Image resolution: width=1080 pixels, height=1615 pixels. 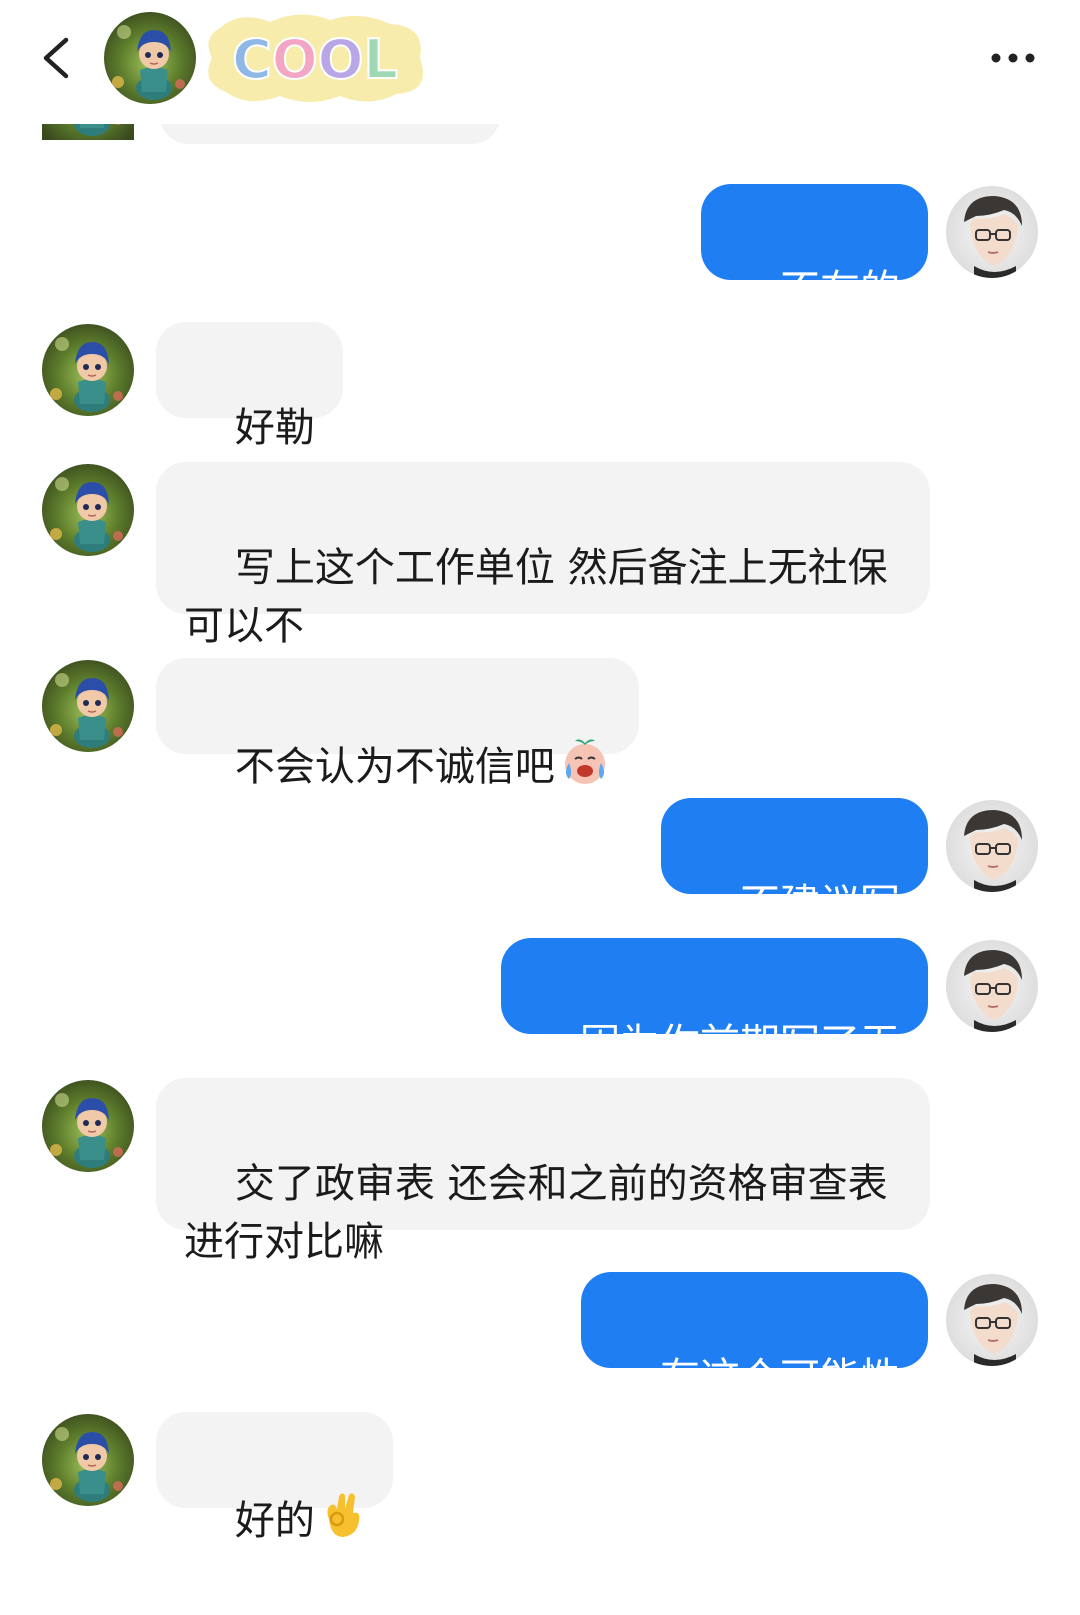 What do you see at coordinates (342, 1523) in the screenshot?
I see `ok-hand-emoji` at bounding box center [342, 1523].